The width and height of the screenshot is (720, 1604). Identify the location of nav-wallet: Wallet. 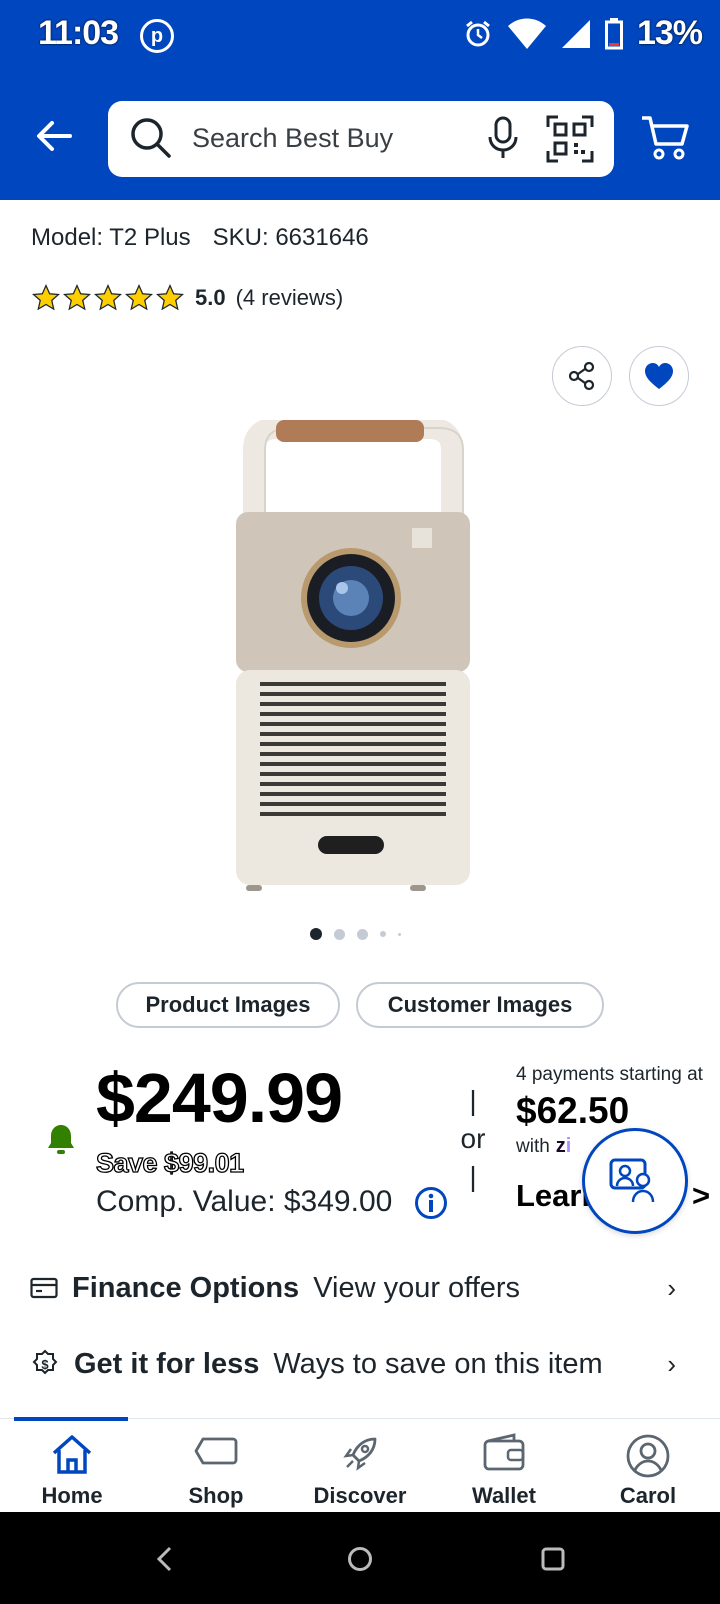
(504, 1466).